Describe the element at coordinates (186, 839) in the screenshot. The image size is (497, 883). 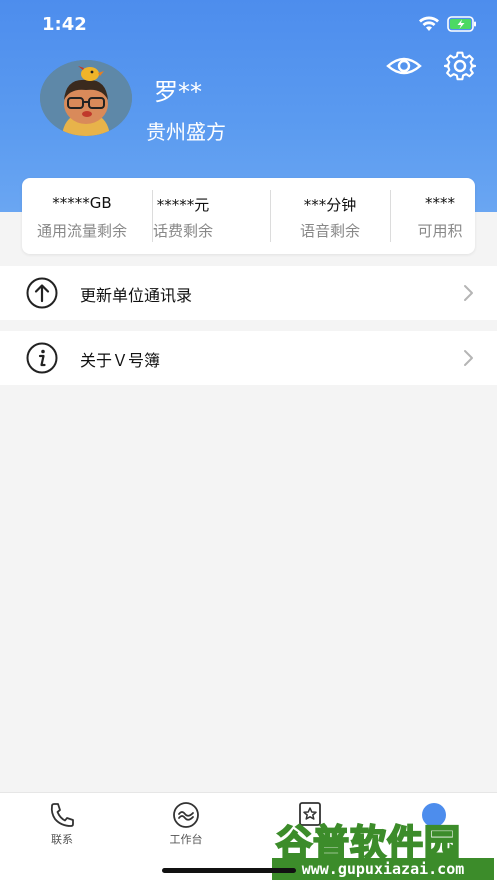
I see `tab-label: 工作台` at that location.